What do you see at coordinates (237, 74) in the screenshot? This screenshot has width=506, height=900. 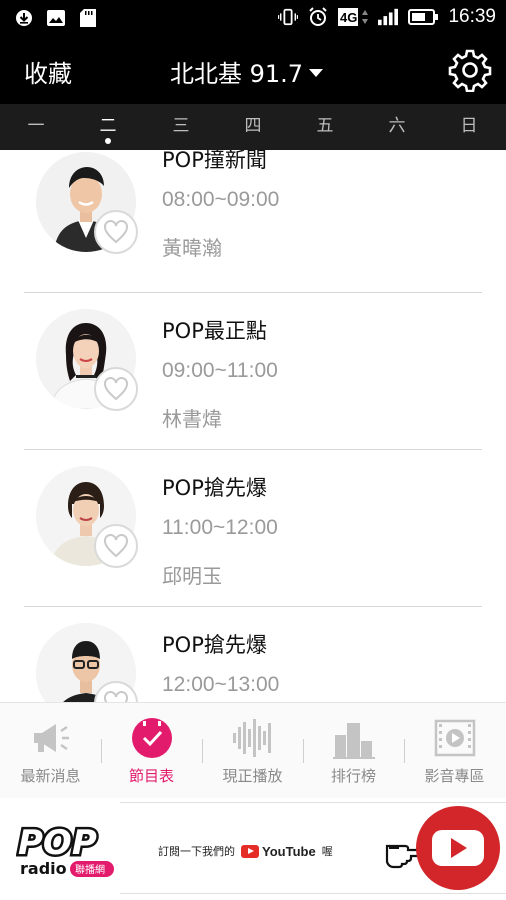 I see `station-label: 北北基 91.7` at bounding box center [237, 74].